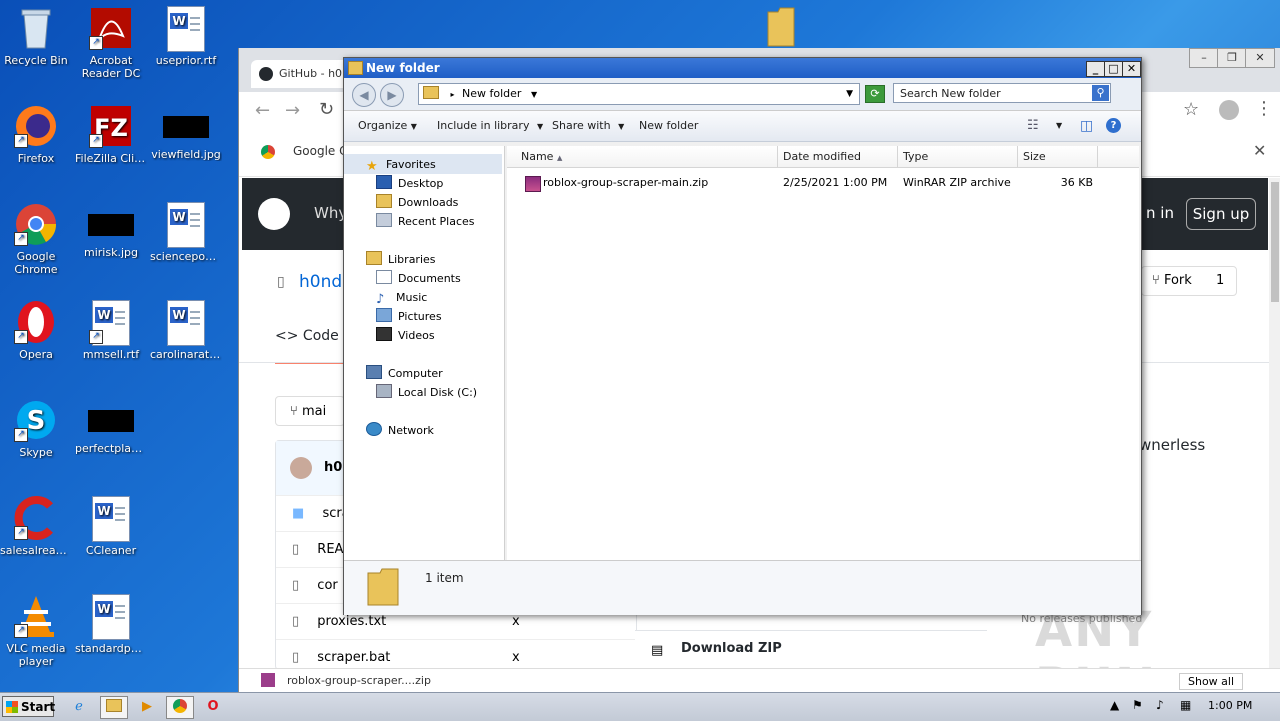 Image resolution: width=1280 pixels, height=721 pixels. What do you see at coordinates (79, 706) in the screenshot?
I see `internet-explorer-icon: ℯ` at bounding box center [79, 706].